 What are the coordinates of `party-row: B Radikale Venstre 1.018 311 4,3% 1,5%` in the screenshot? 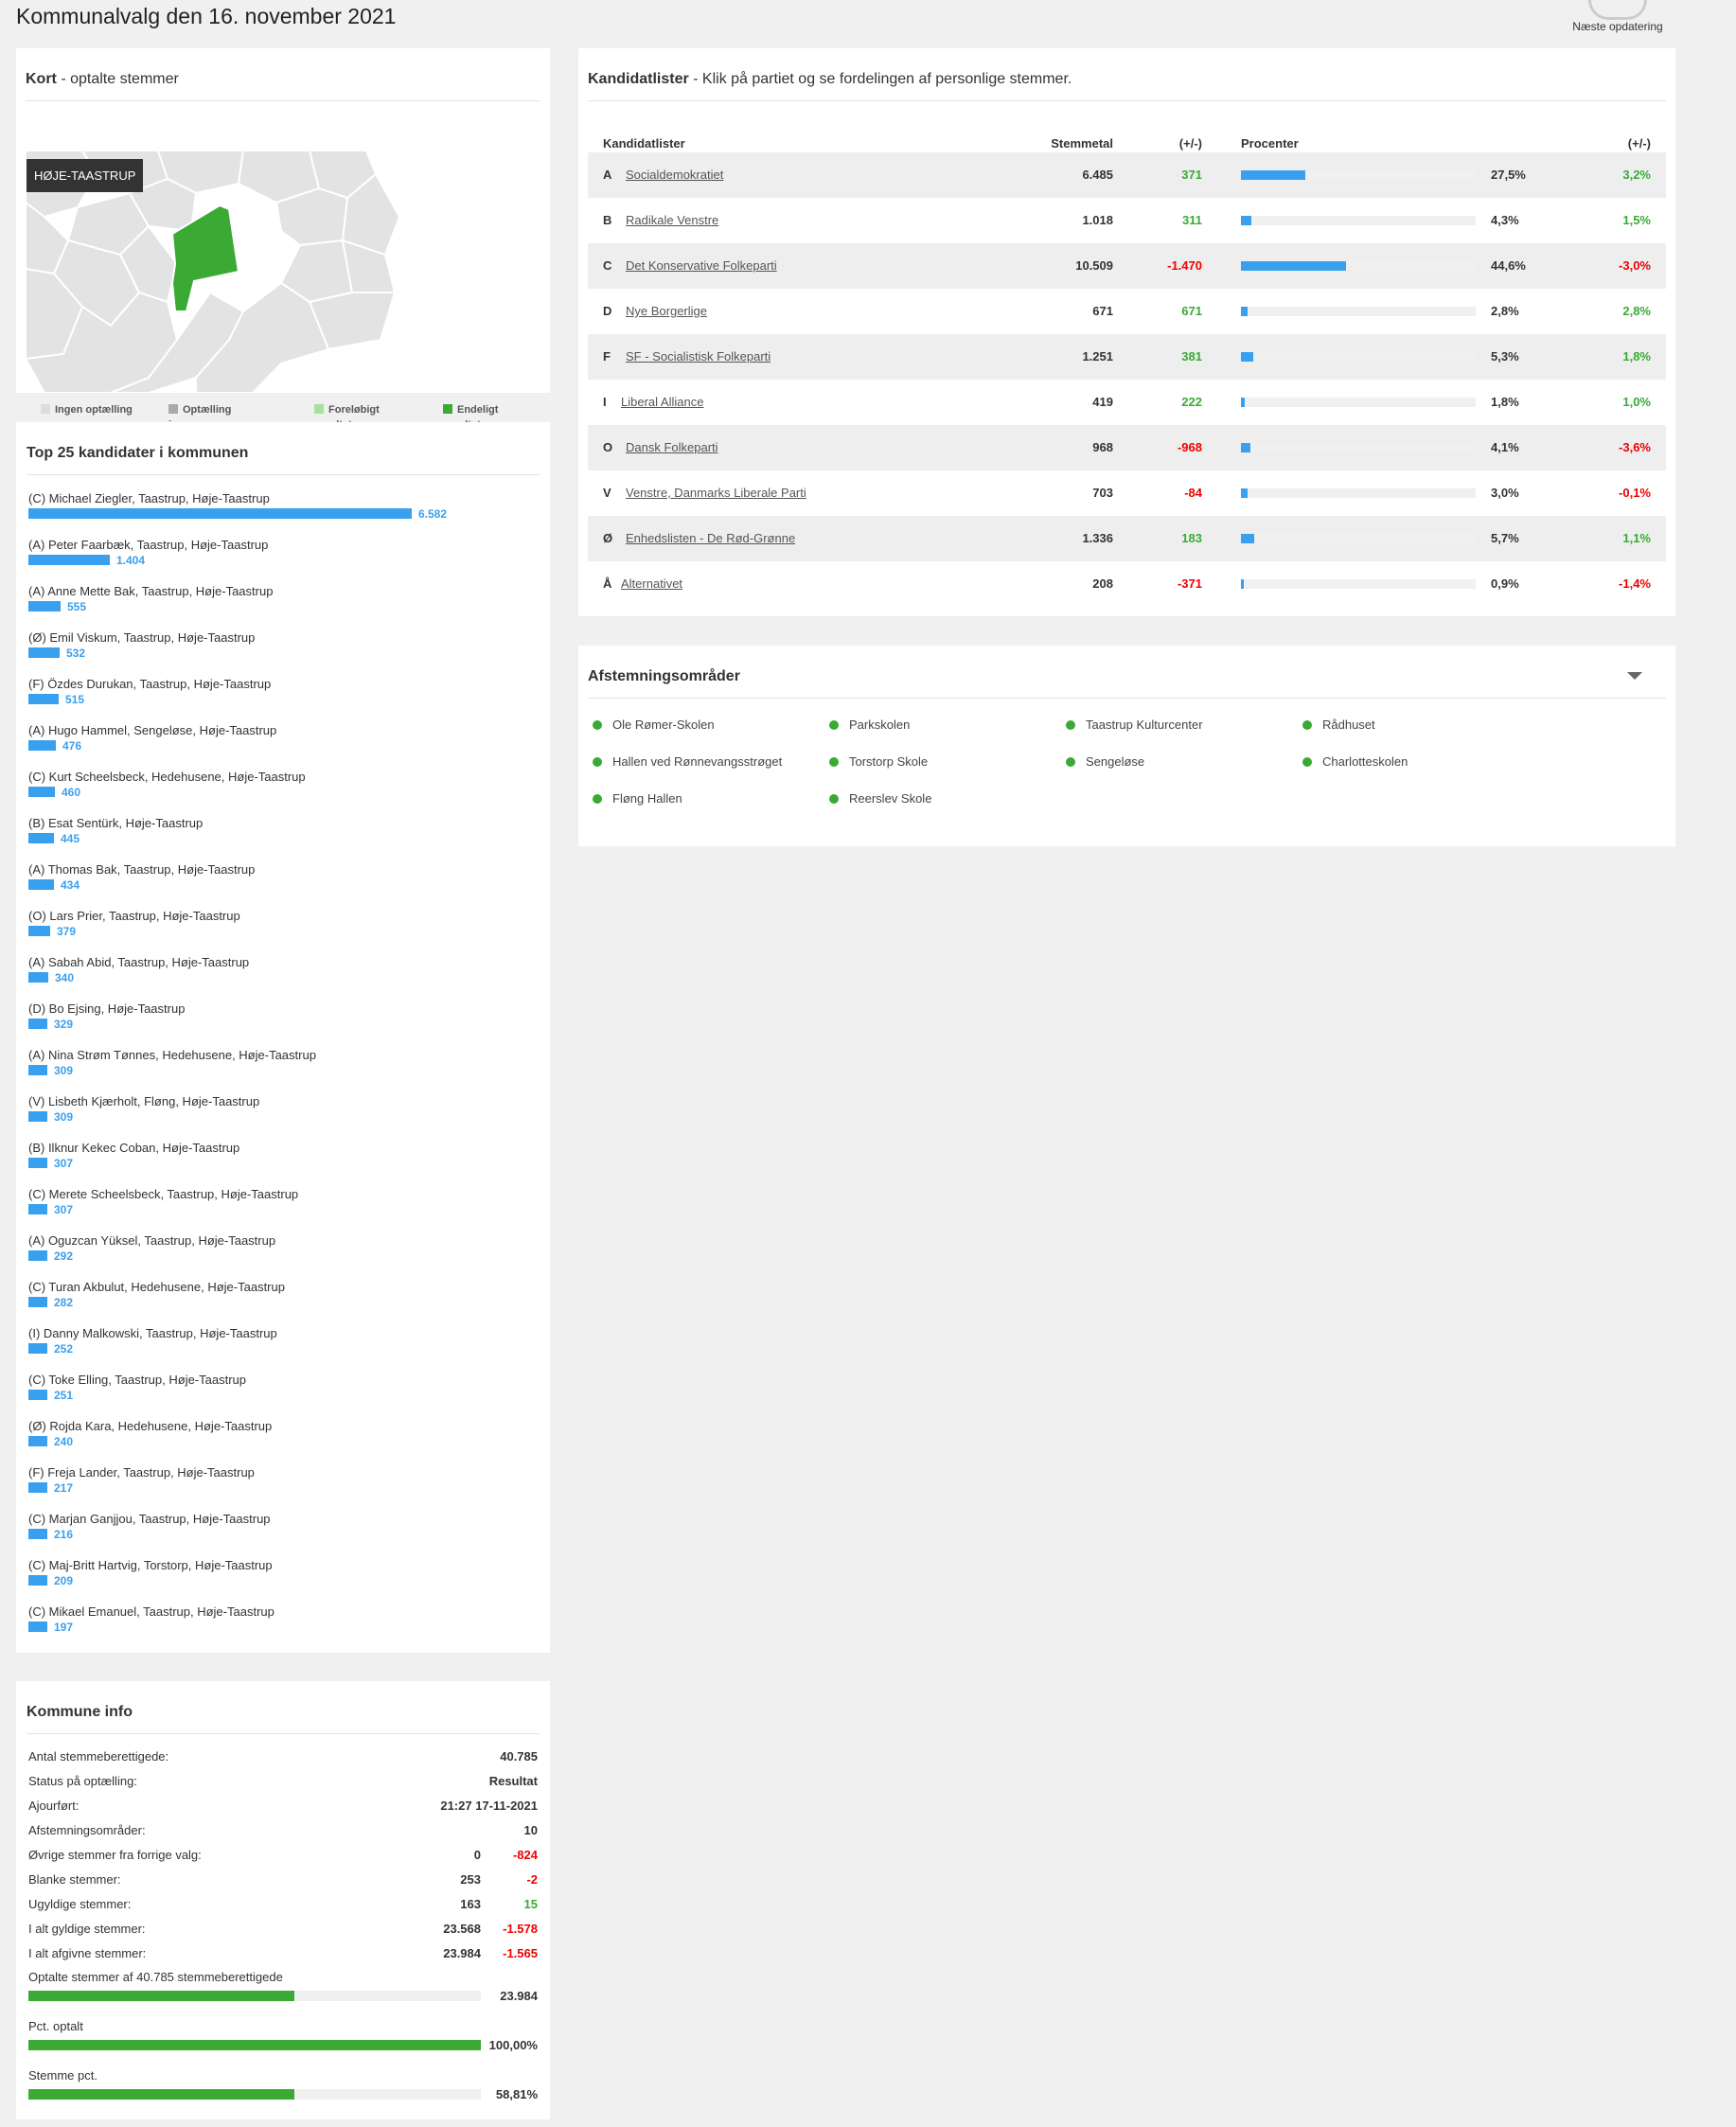 It's located at (1127, 220).